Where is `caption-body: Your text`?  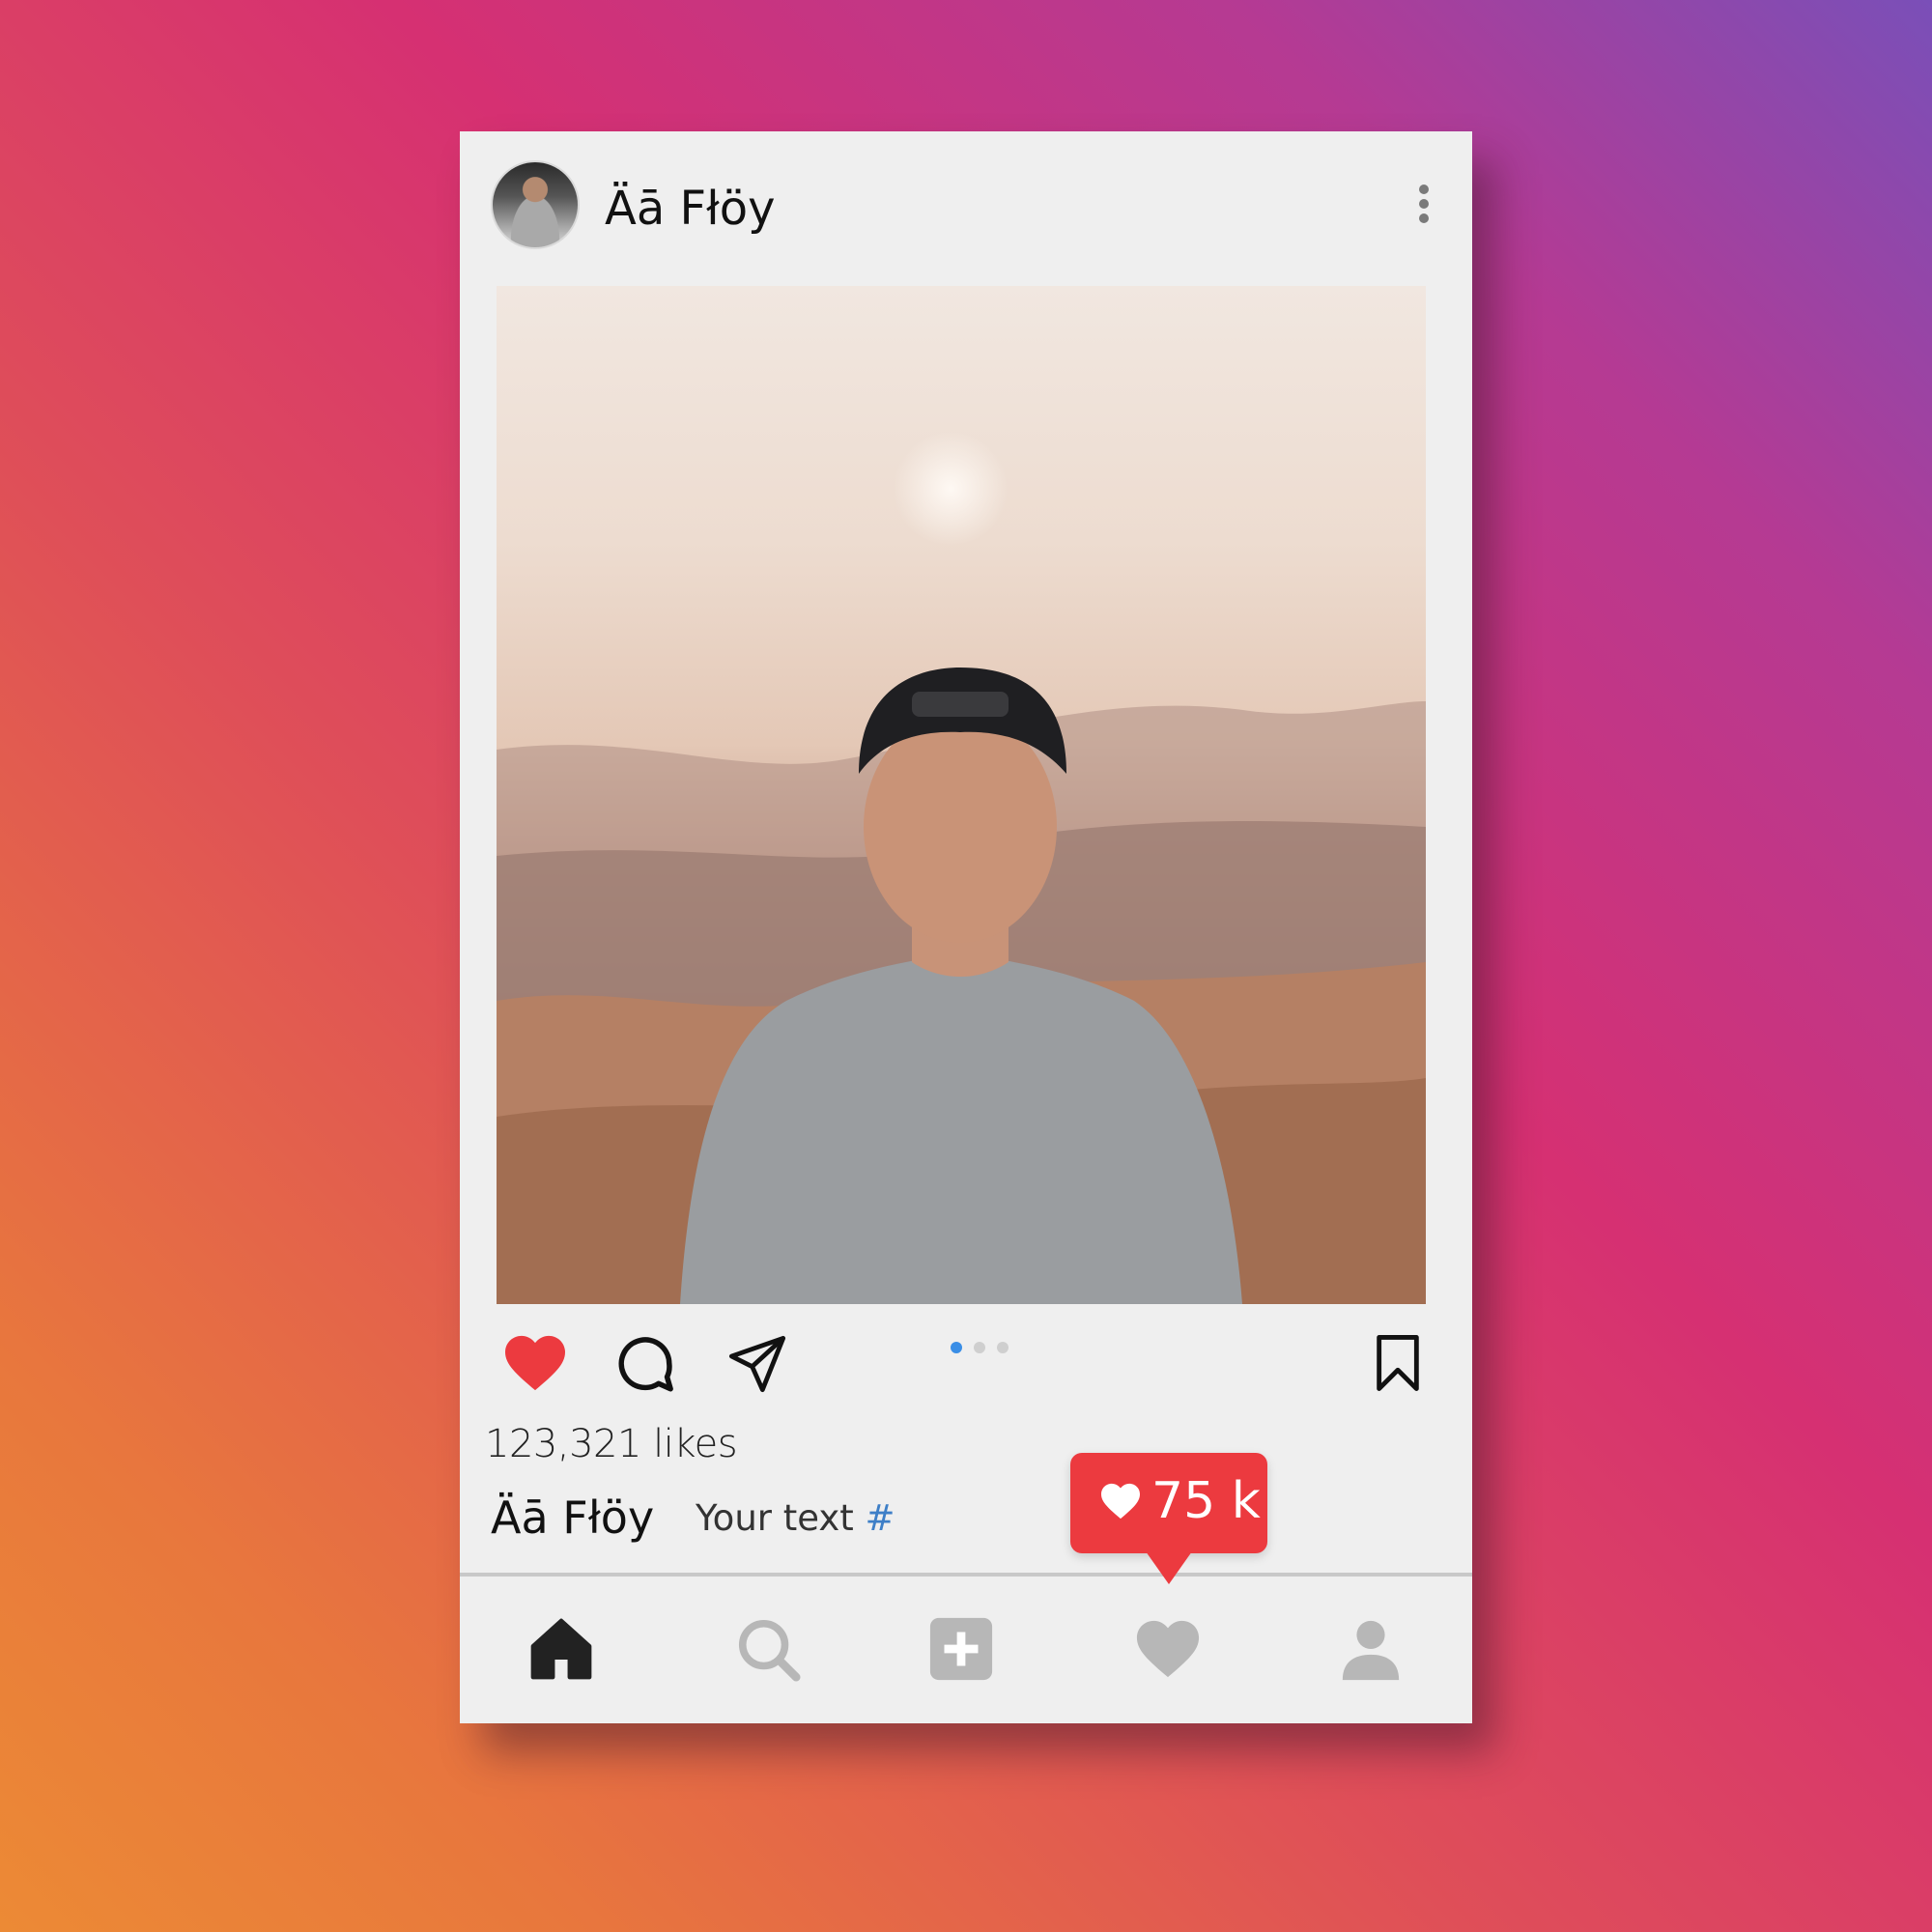
caption-body: Your text is located at coordinates (781, 1518).